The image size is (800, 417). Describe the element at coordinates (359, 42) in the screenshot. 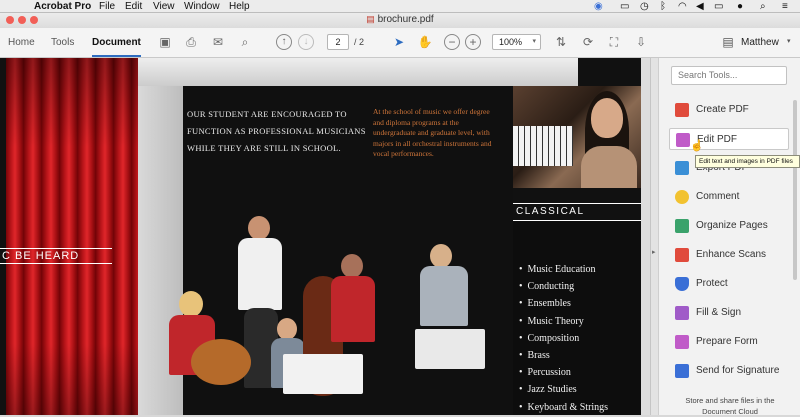

I see `page-total: / 2` at that location.